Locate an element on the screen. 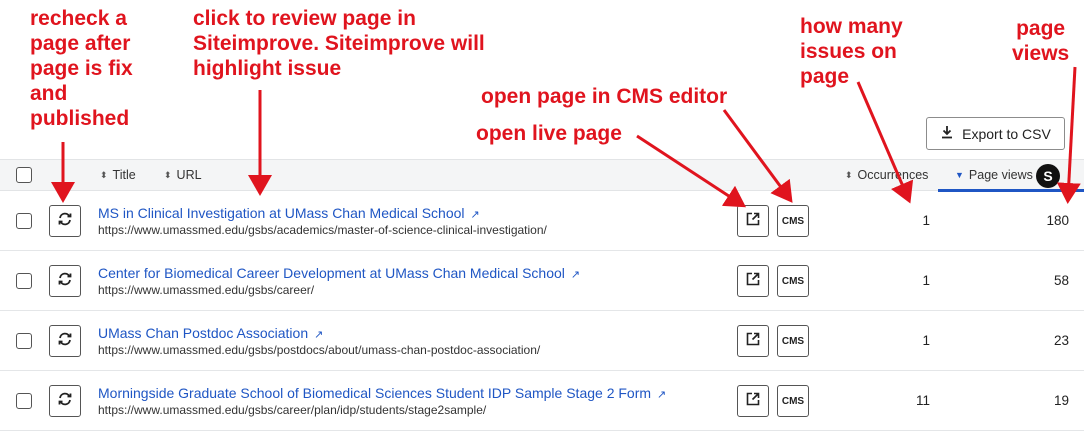 The height and width of the screenshot is (435, 1084). header-occurrences: ⬍ Occurrences is located at coordinates (886, 175).